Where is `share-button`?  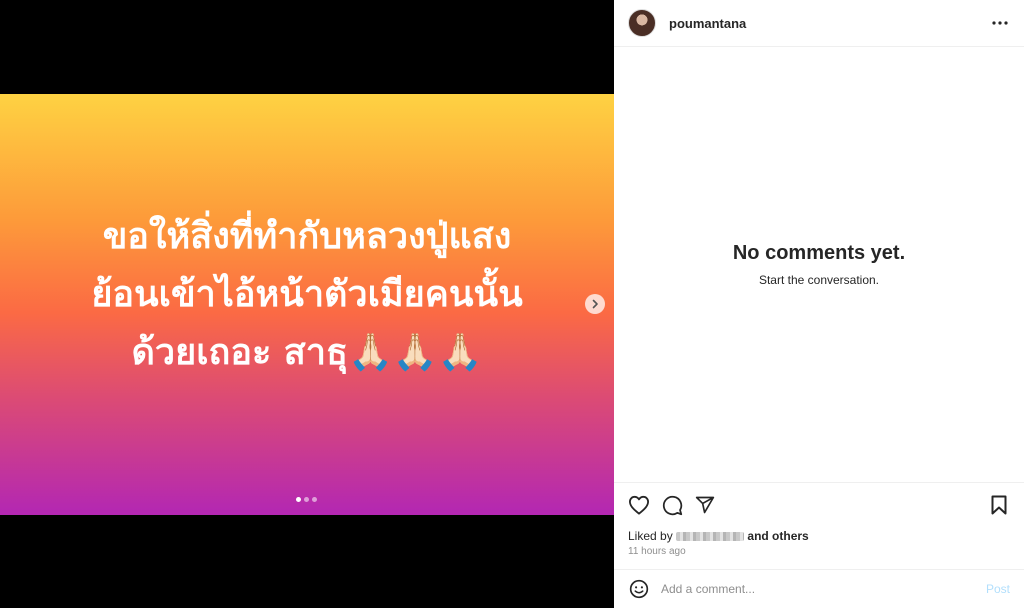
share-button is located at coordinates (705, 505).